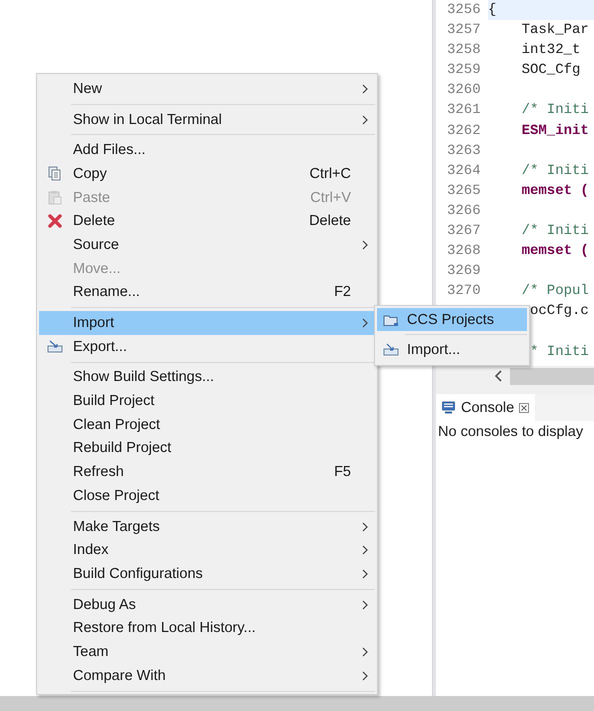  I want to click on console-message: No consoles to display, so click(510, 432).